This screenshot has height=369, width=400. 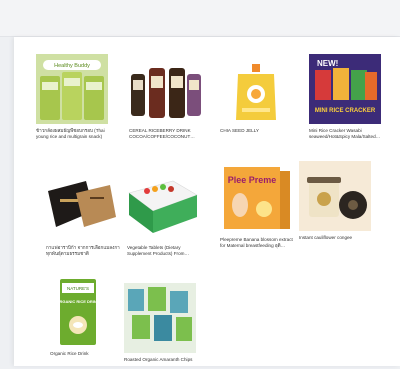 I want to click on product-card-10: Roasted Organic Amaranth Chips, so click(x=164, y=326).